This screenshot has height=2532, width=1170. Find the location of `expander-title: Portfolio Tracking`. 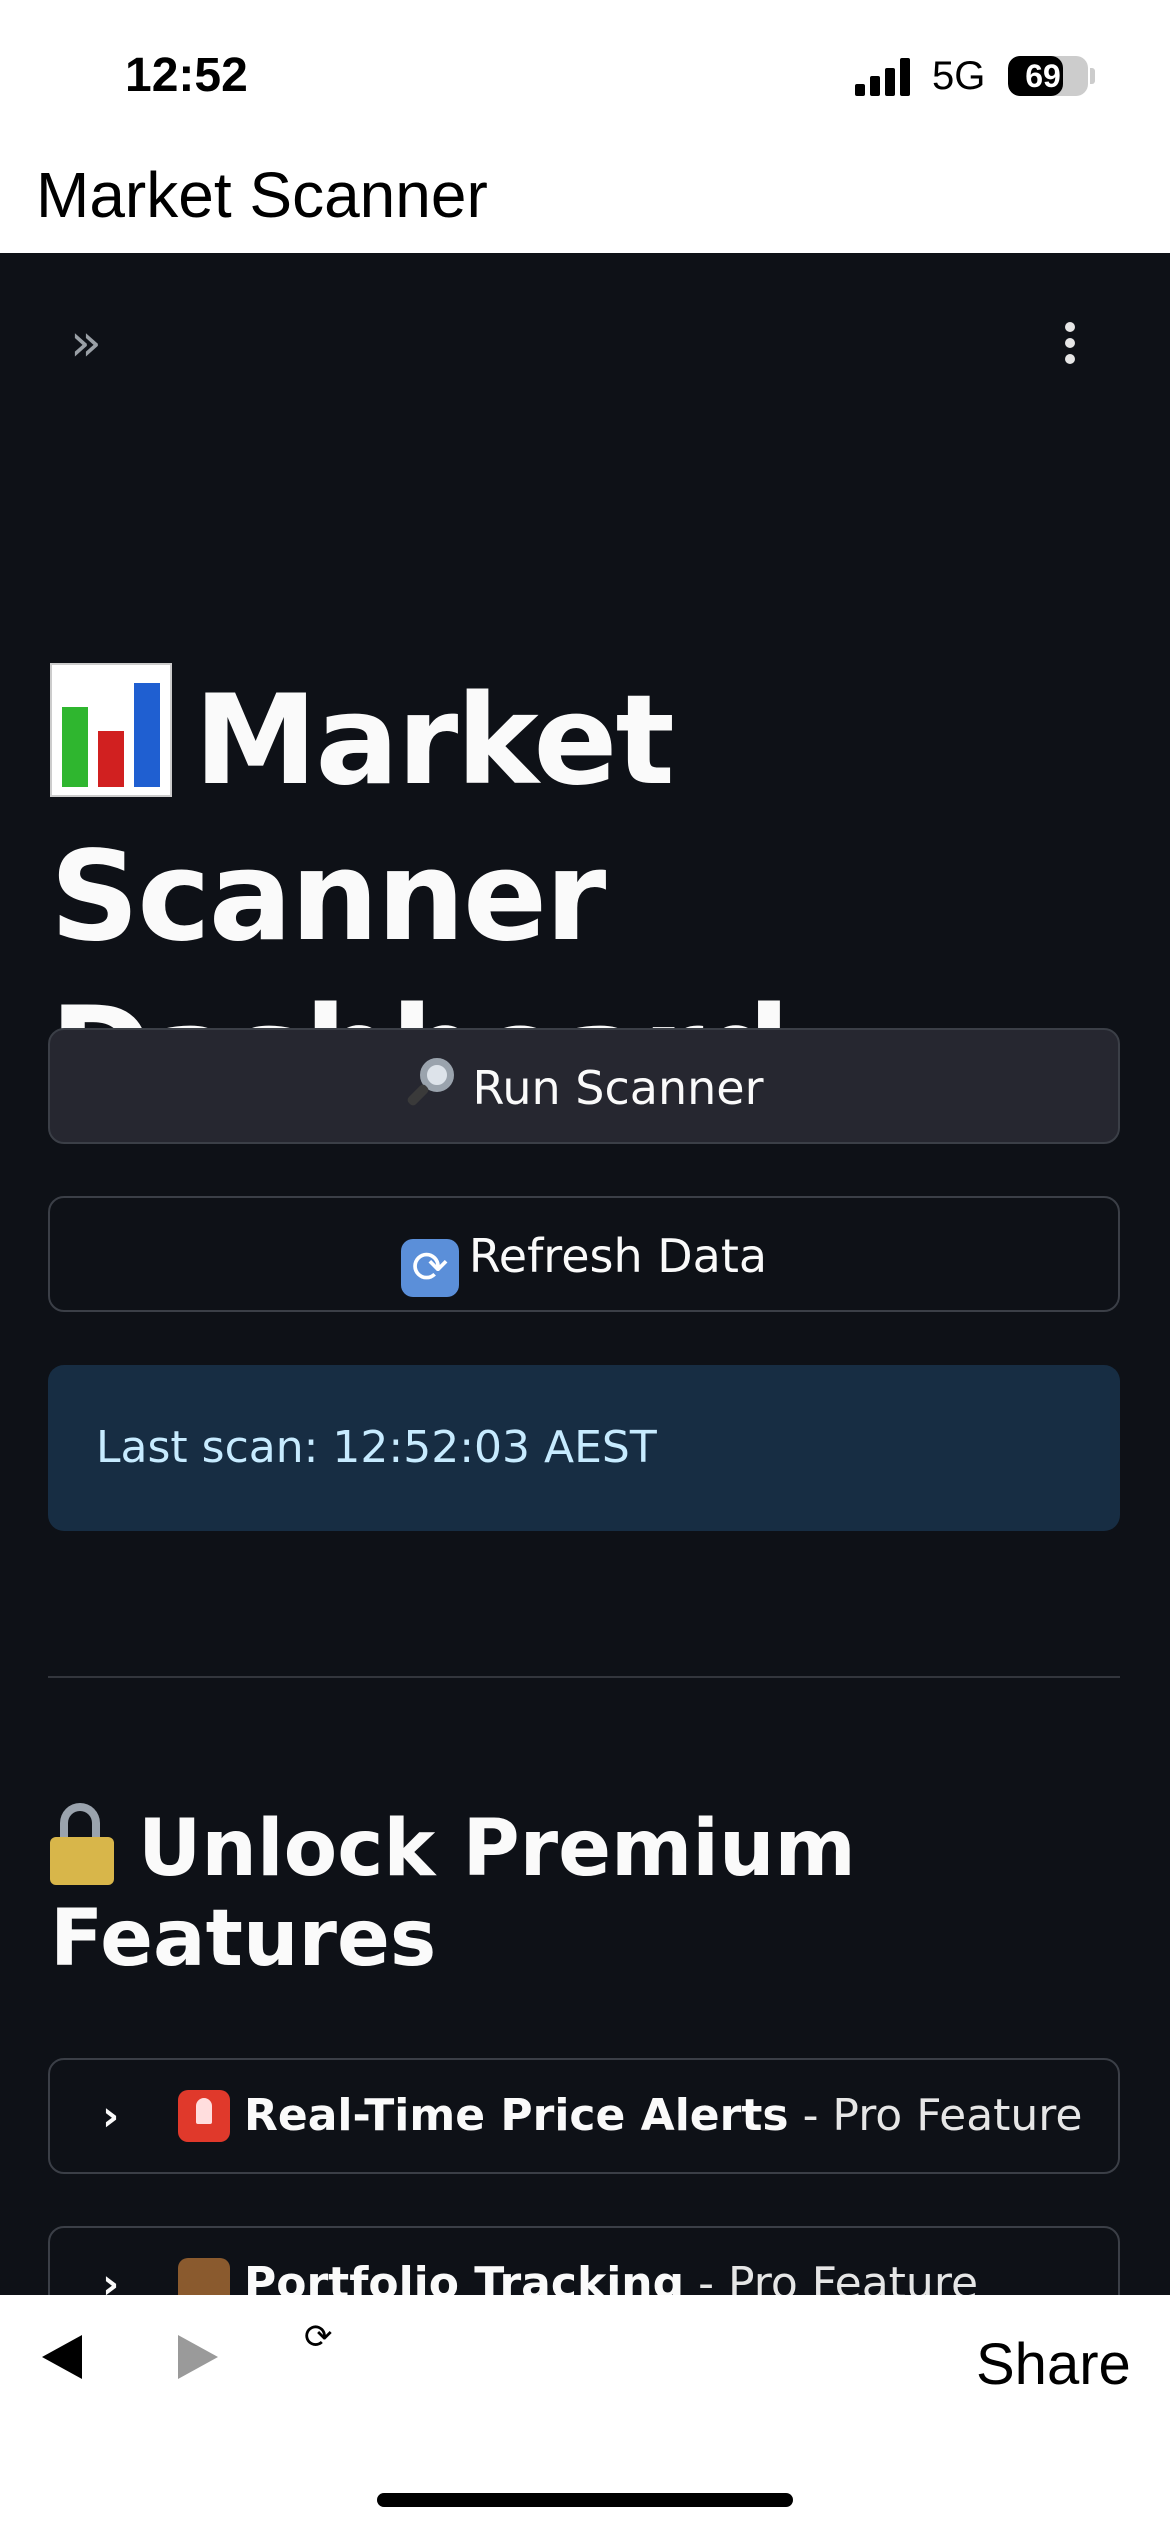

expander-title: Portfolio Tracking is located at coordinates (464, 2276).